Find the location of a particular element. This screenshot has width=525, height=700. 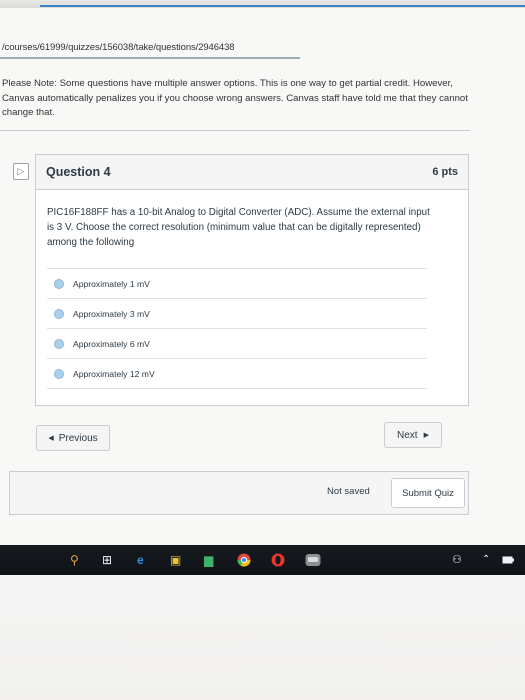

people-icon: ⚇ is located at coordinates (457, 560).